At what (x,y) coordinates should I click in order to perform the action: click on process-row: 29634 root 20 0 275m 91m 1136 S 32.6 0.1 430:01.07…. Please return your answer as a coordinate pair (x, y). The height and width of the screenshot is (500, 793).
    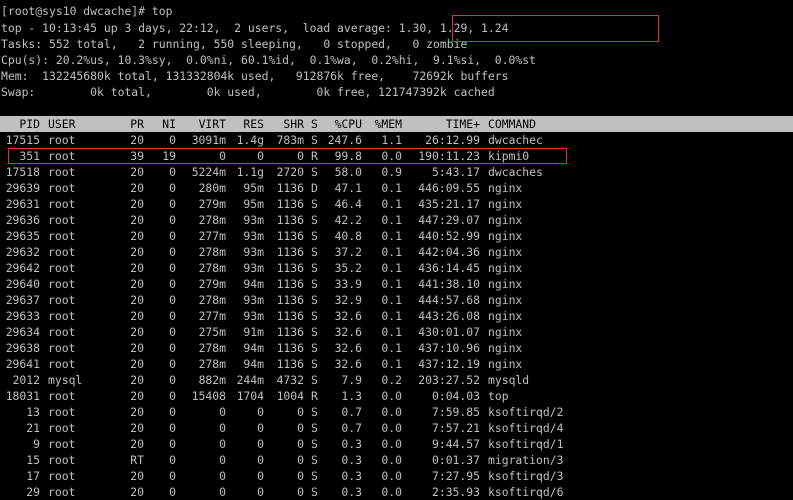
    Looking at the image, I should click on (396, 332).